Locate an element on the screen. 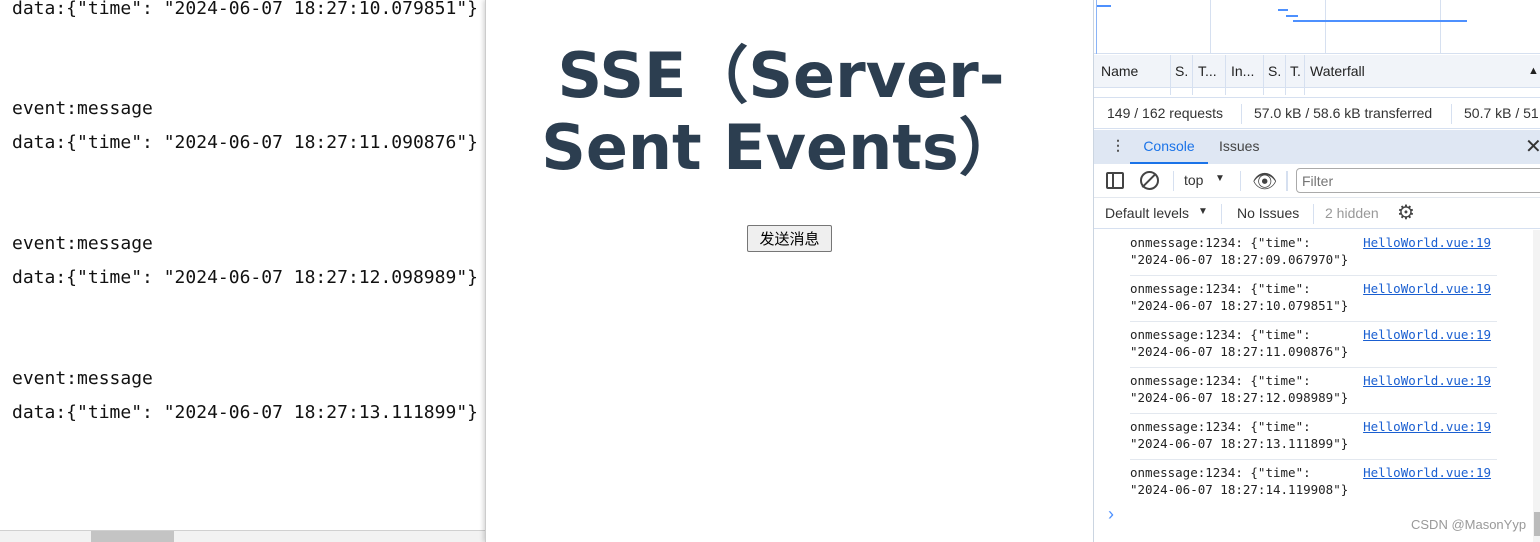 This screenshot has width=1540, height=542. transferred-size: 57.0 kB / 58.6 kB transferred is located at coordinates (1343, 113).